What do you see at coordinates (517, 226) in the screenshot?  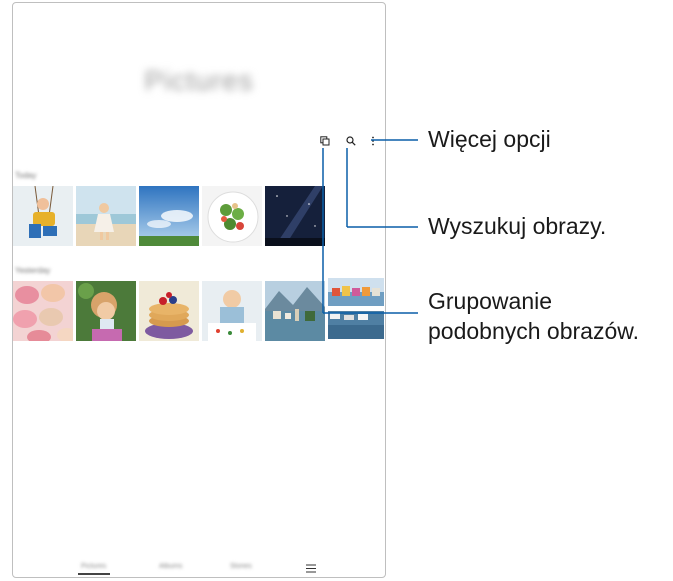 I see `callout-search: Wyszukuj obrazy.` at bounding box center [517, 226].